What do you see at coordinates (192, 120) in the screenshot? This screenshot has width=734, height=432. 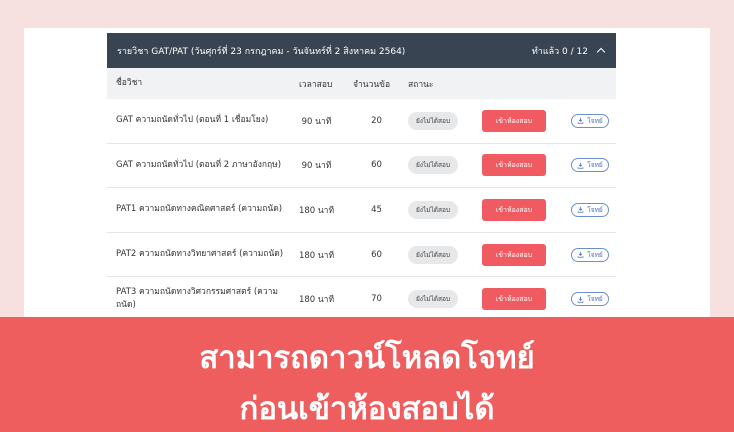 I see `exam-name: GAT ความถนัดทั่วไป (ตอนที่ 1 เชื่อมโยง)` at bounding box center [192, 120].